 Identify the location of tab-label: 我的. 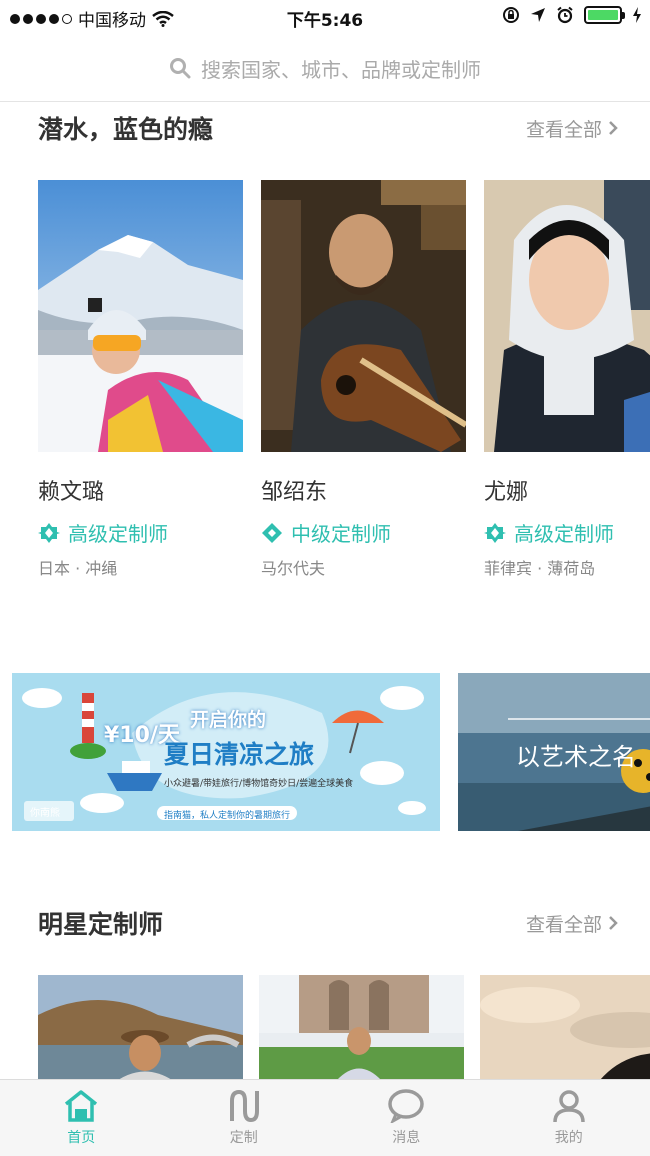
(568, 1138).